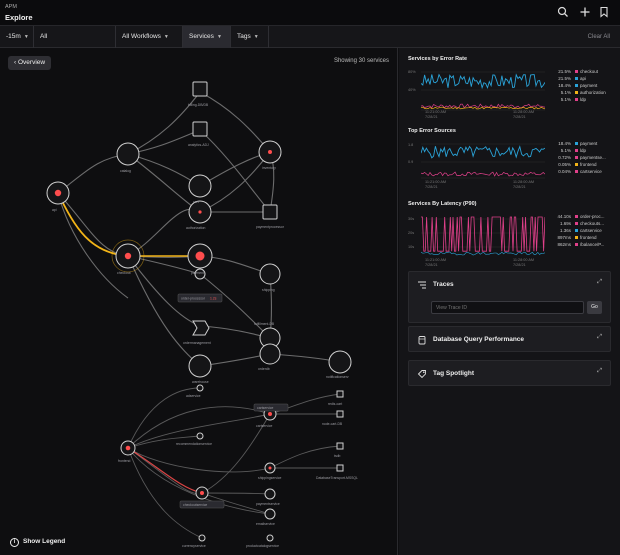 The width and height of the screenshot is (620, 555). What do you see at coordinates (198, 145) in the screenshot?
I see `node-label: analytics-ADJ` at bounding box center [198, 145].